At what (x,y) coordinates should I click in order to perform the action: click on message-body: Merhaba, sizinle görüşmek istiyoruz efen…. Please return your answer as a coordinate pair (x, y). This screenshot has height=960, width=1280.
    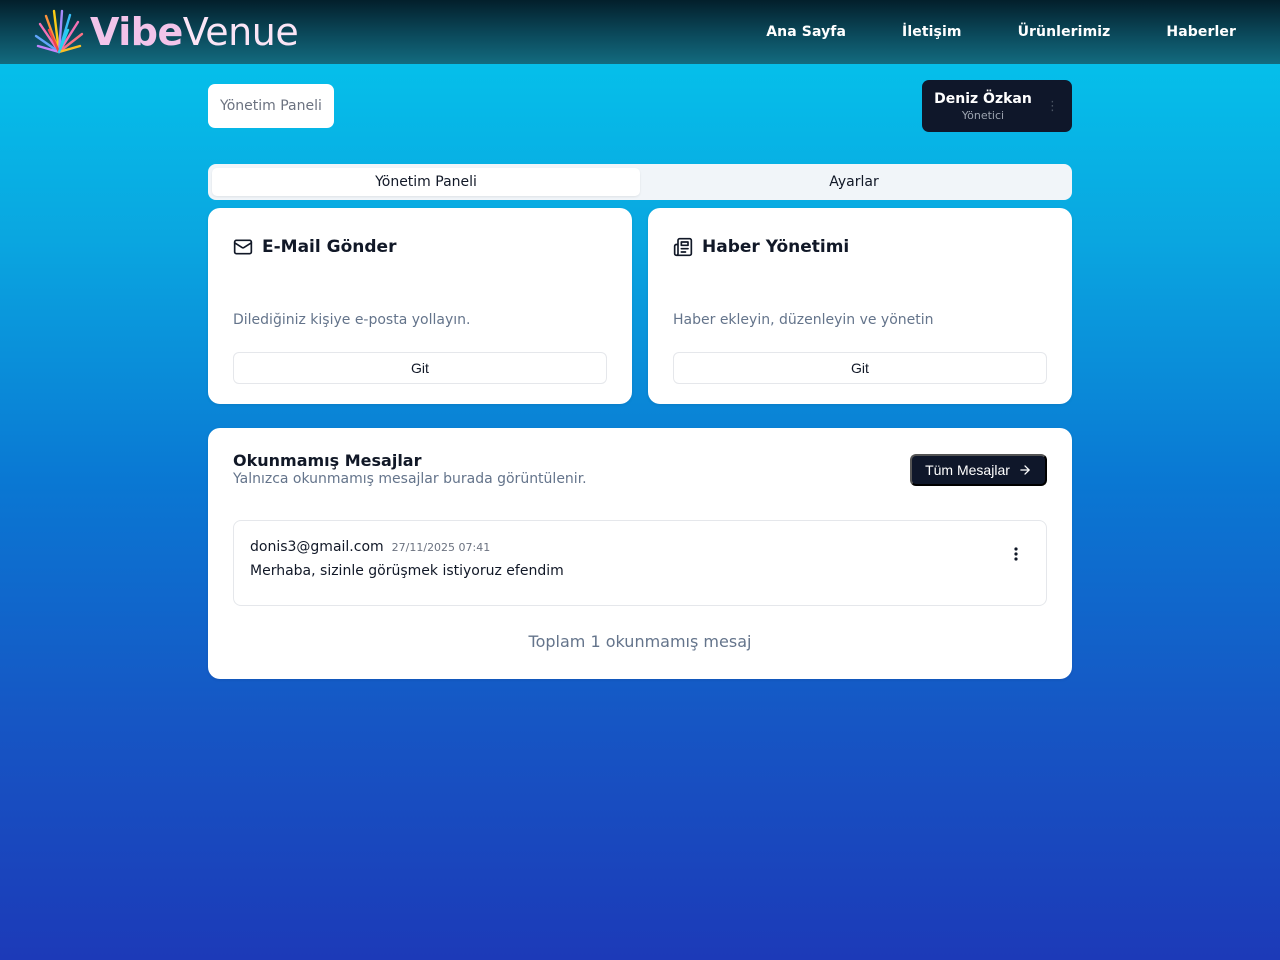
    Looking at the image, I should click on (407, 571).